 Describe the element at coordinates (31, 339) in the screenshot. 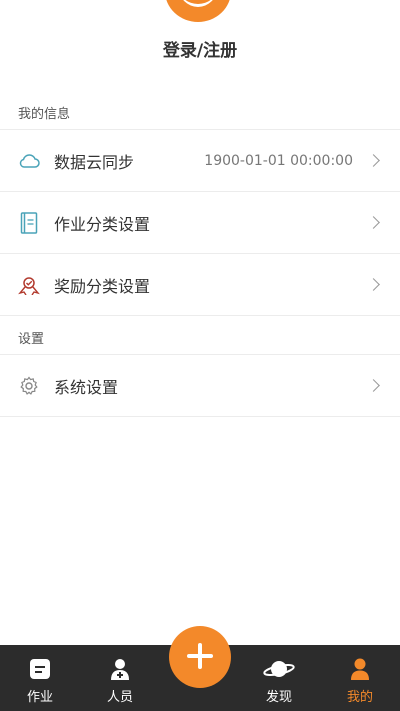

I see `section-title-settings: 设置` at that location.